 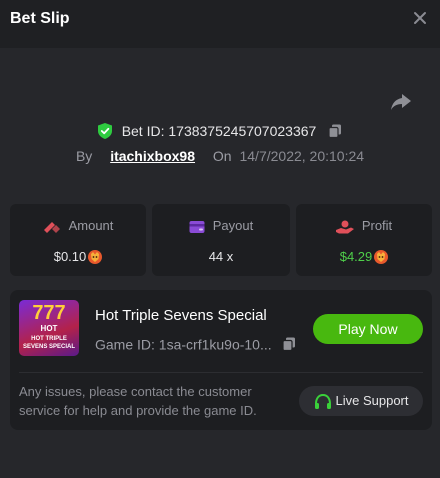 I want to click on share-icon, so click(x=401, y=102).